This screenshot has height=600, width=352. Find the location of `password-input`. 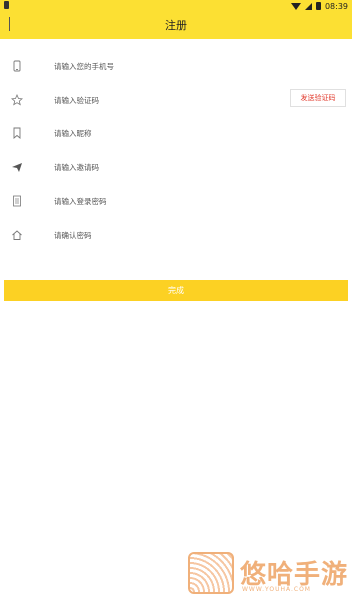

password-input is located at coordinates (159, 201).